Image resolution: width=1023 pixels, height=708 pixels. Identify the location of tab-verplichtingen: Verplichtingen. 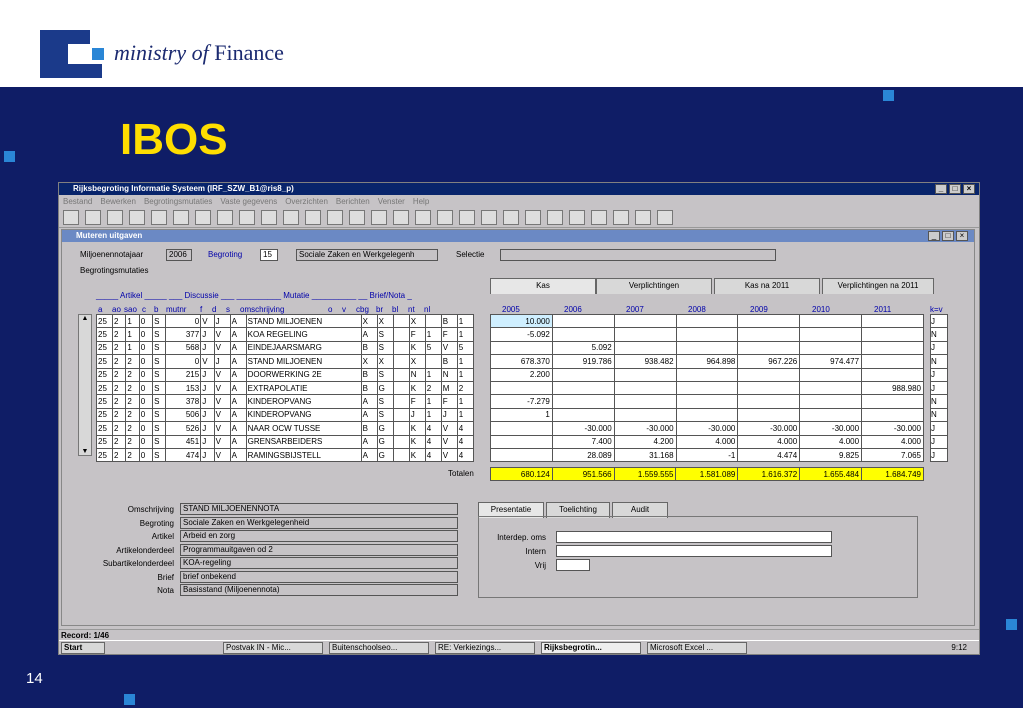
(654, 286).